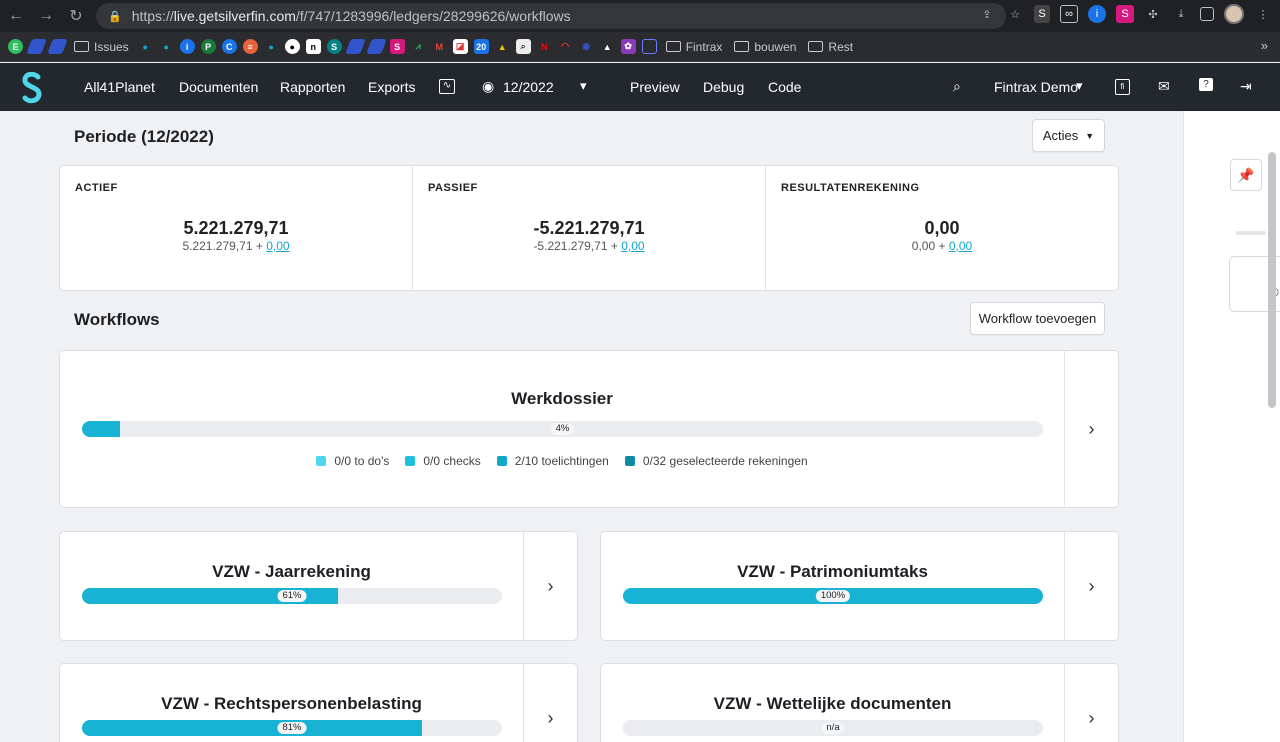 The width and height of the screenshot is (1280, 742). Describe the element at coordinates (439, 46) in the screenshot. I see `gmail-icon: M` at that location.